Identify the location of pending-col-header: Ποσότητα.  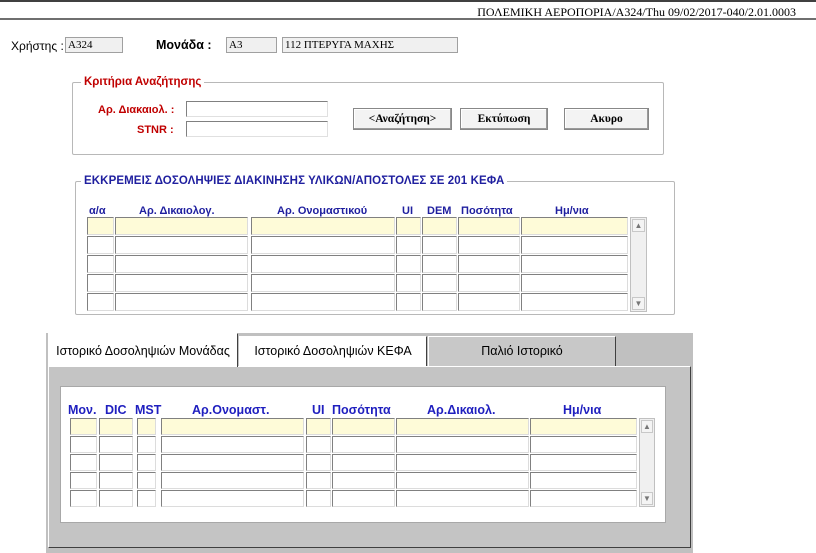
(487, 211).